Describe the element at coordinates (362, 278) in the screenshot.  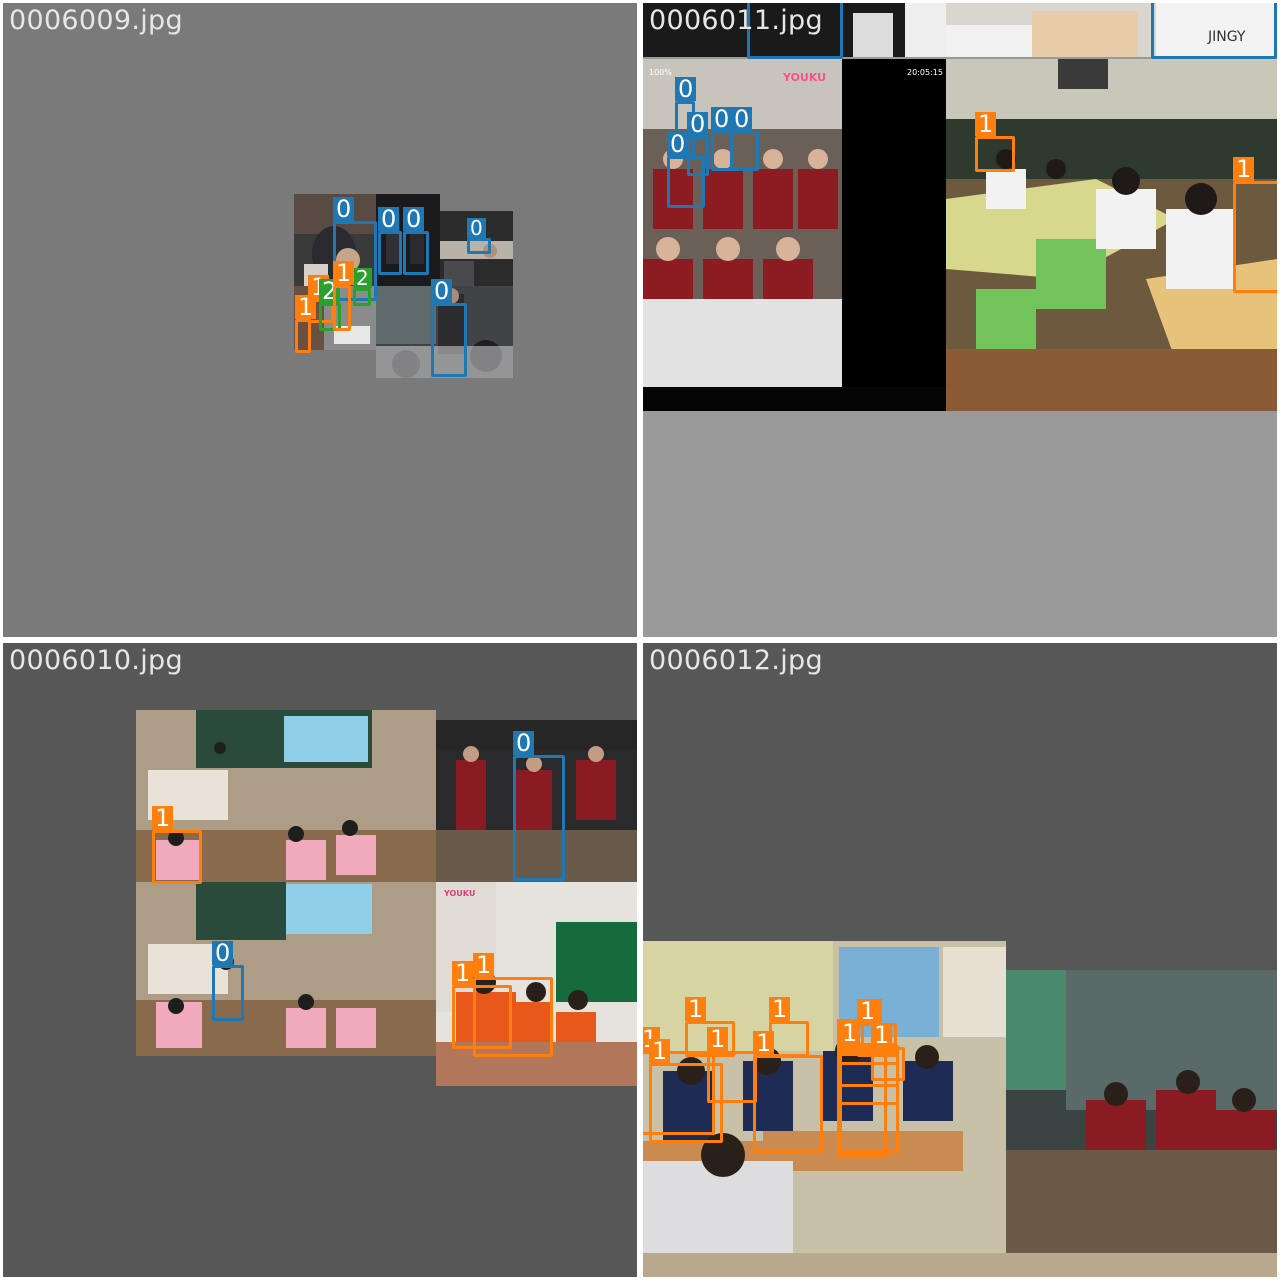
I see `class-tag: 2` at that location.